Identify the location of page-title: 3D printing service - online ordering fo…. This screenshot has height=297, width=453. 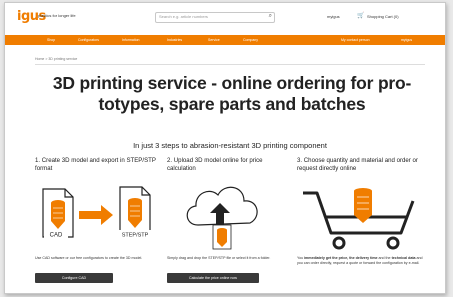
(232, 93).